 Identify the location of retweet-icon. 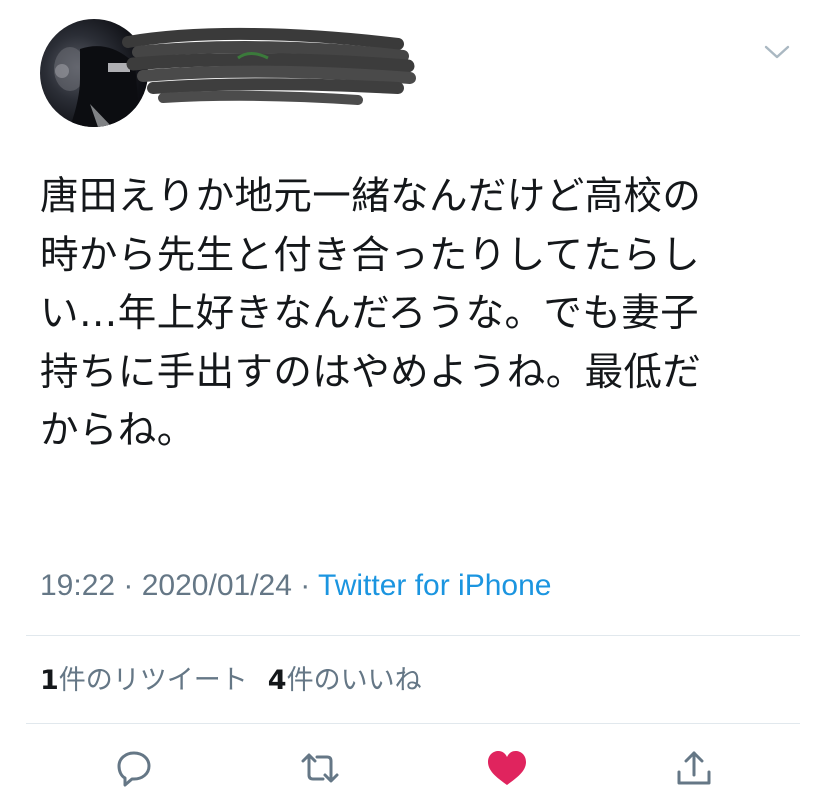
(320, 768).